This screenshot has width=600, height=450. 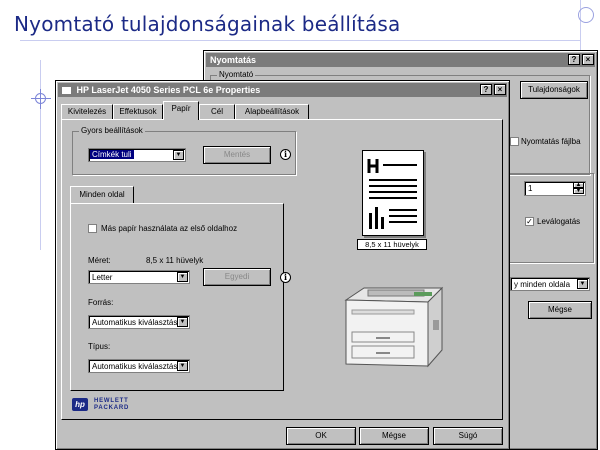 I want to click on hp-logo: hp HEWLETT PACKARD, so click(x=120, y=405).